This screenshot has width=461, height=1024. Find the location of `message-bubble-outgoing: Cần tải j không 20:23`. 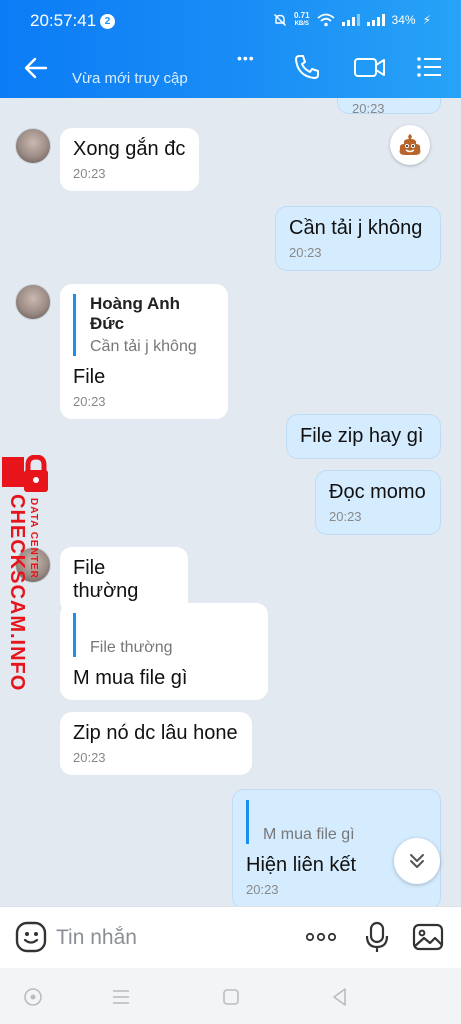

message-bubble-outgoing: Cần tải j không 20:23 is located at coordinates (358, 238).